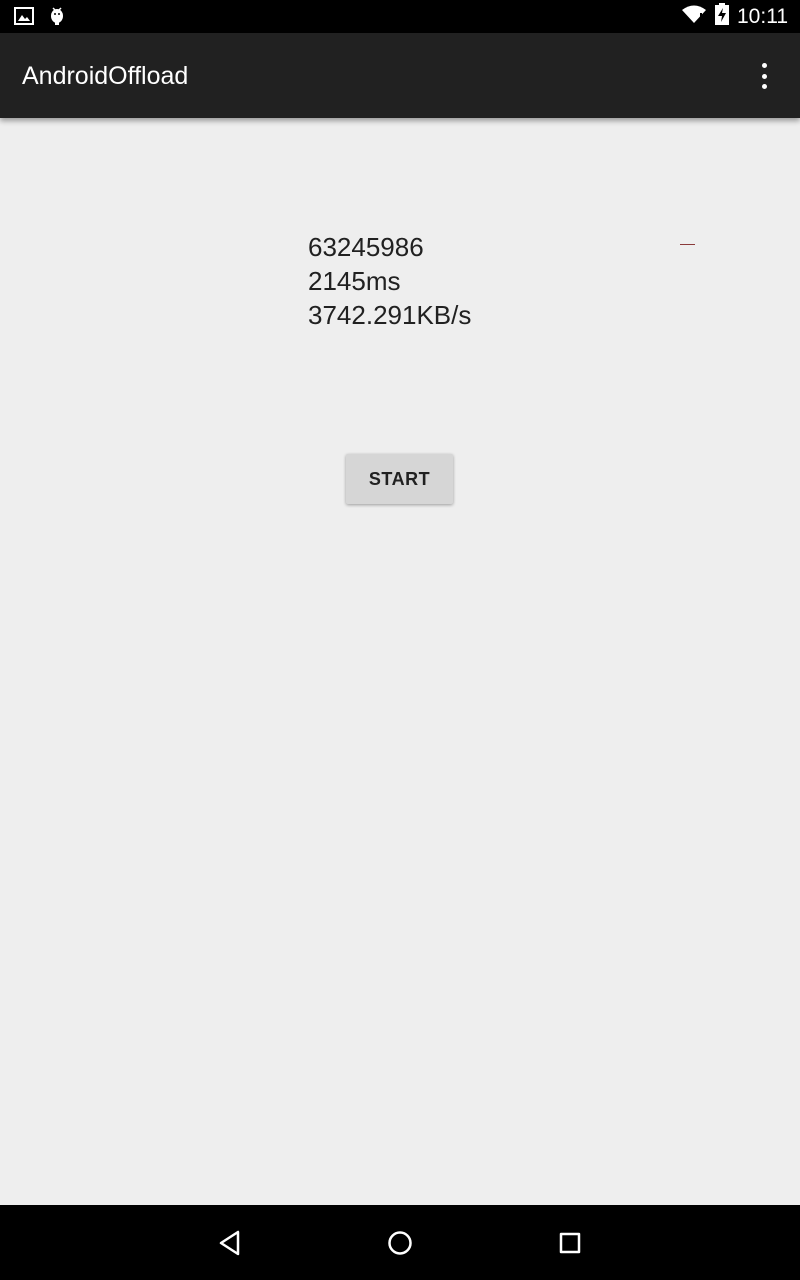 This screenshot has width=800, height=1280. I want to click on home-icon, so click(400, 1243).